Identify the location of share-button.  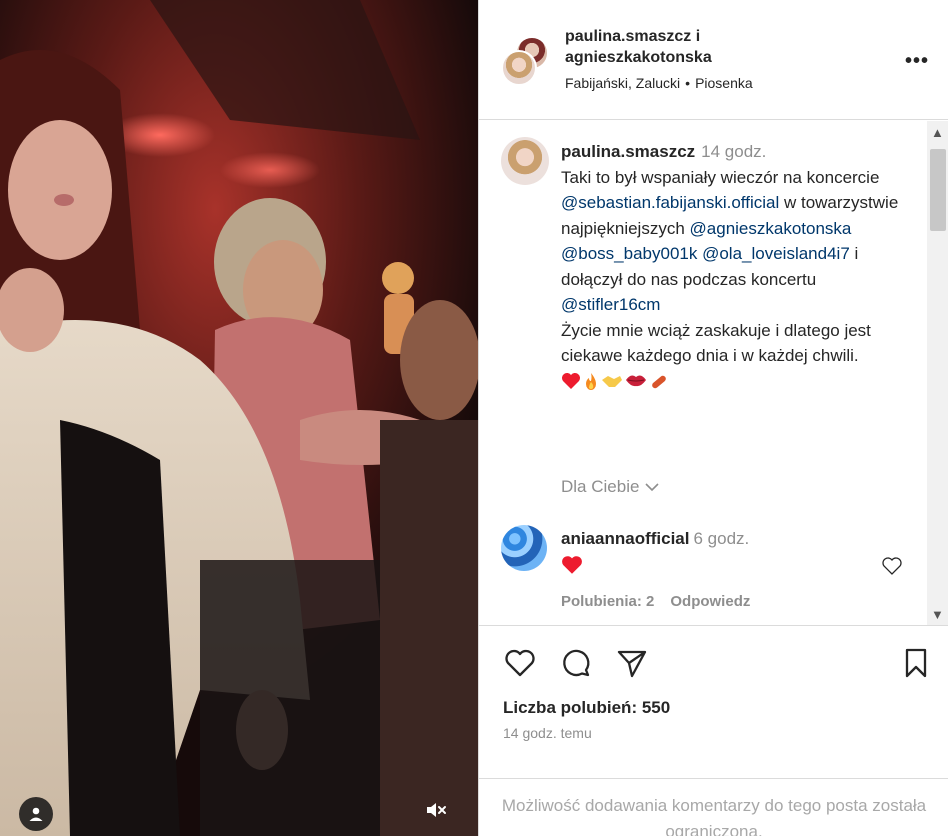
(632, 663).